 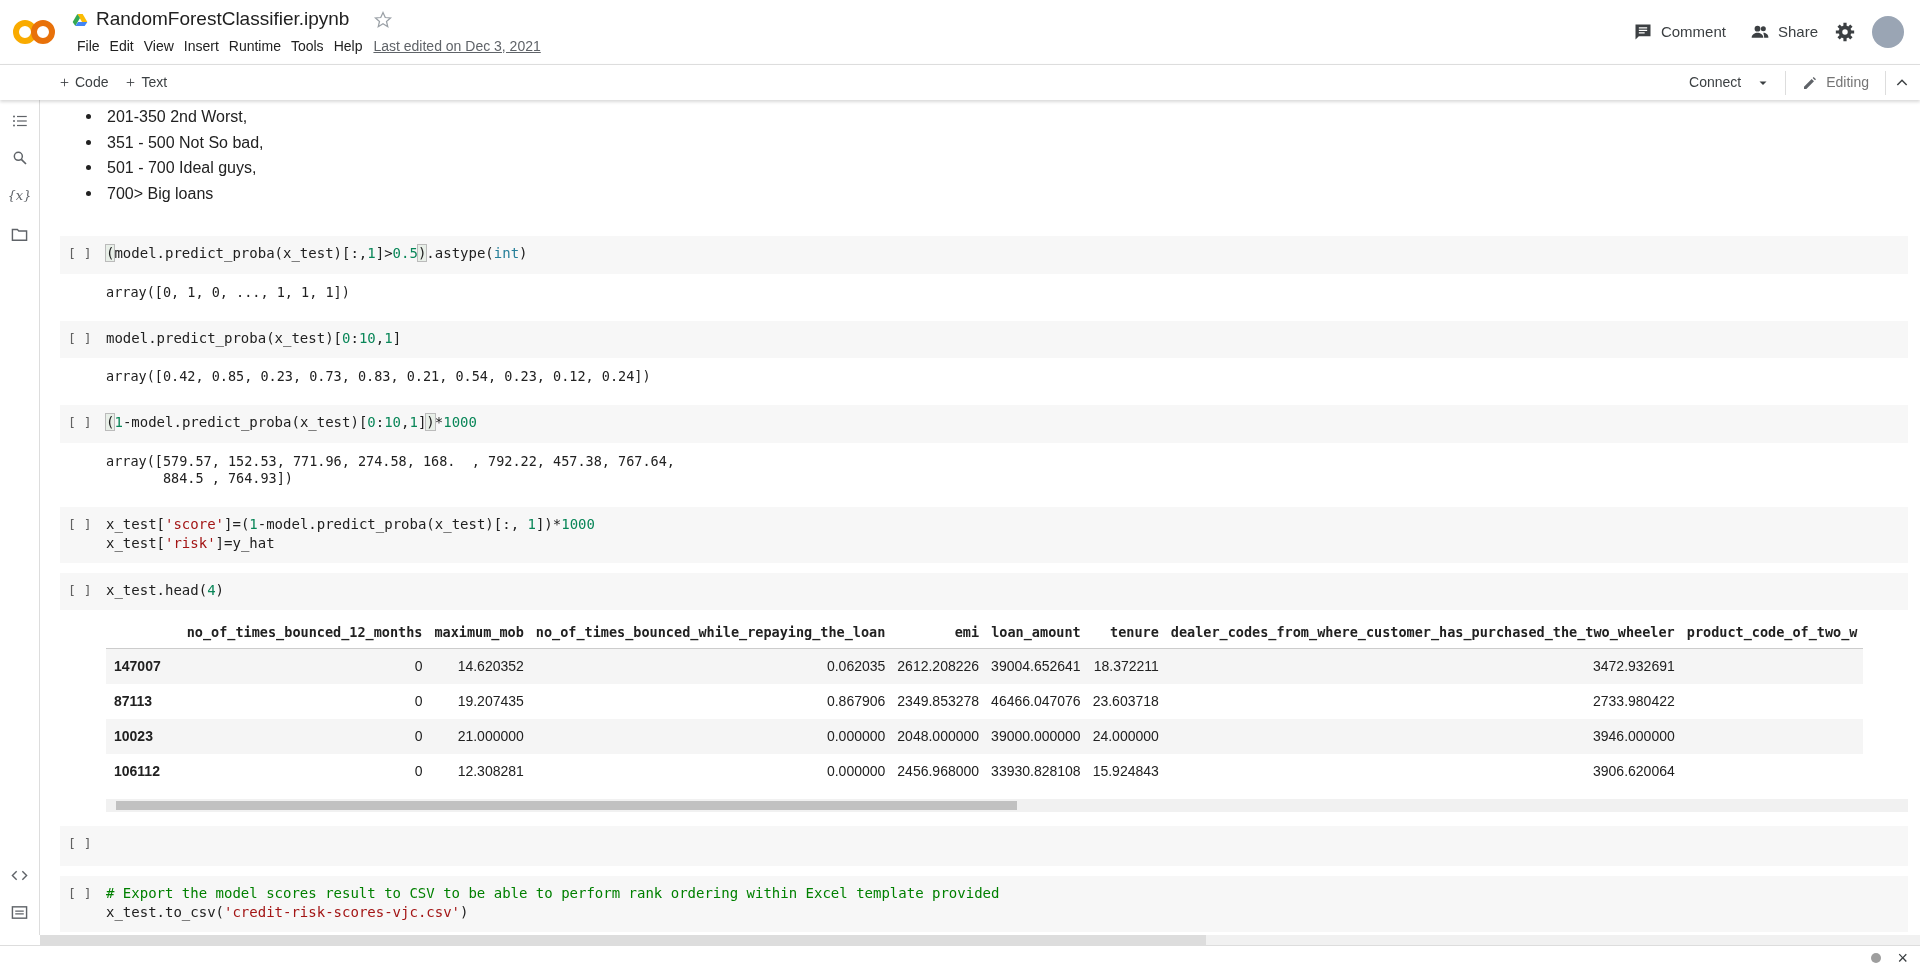 What do you see at coordinates (1876, 958) in the screenshot?
I see `status-dot` at bounding box center [1876, 958].